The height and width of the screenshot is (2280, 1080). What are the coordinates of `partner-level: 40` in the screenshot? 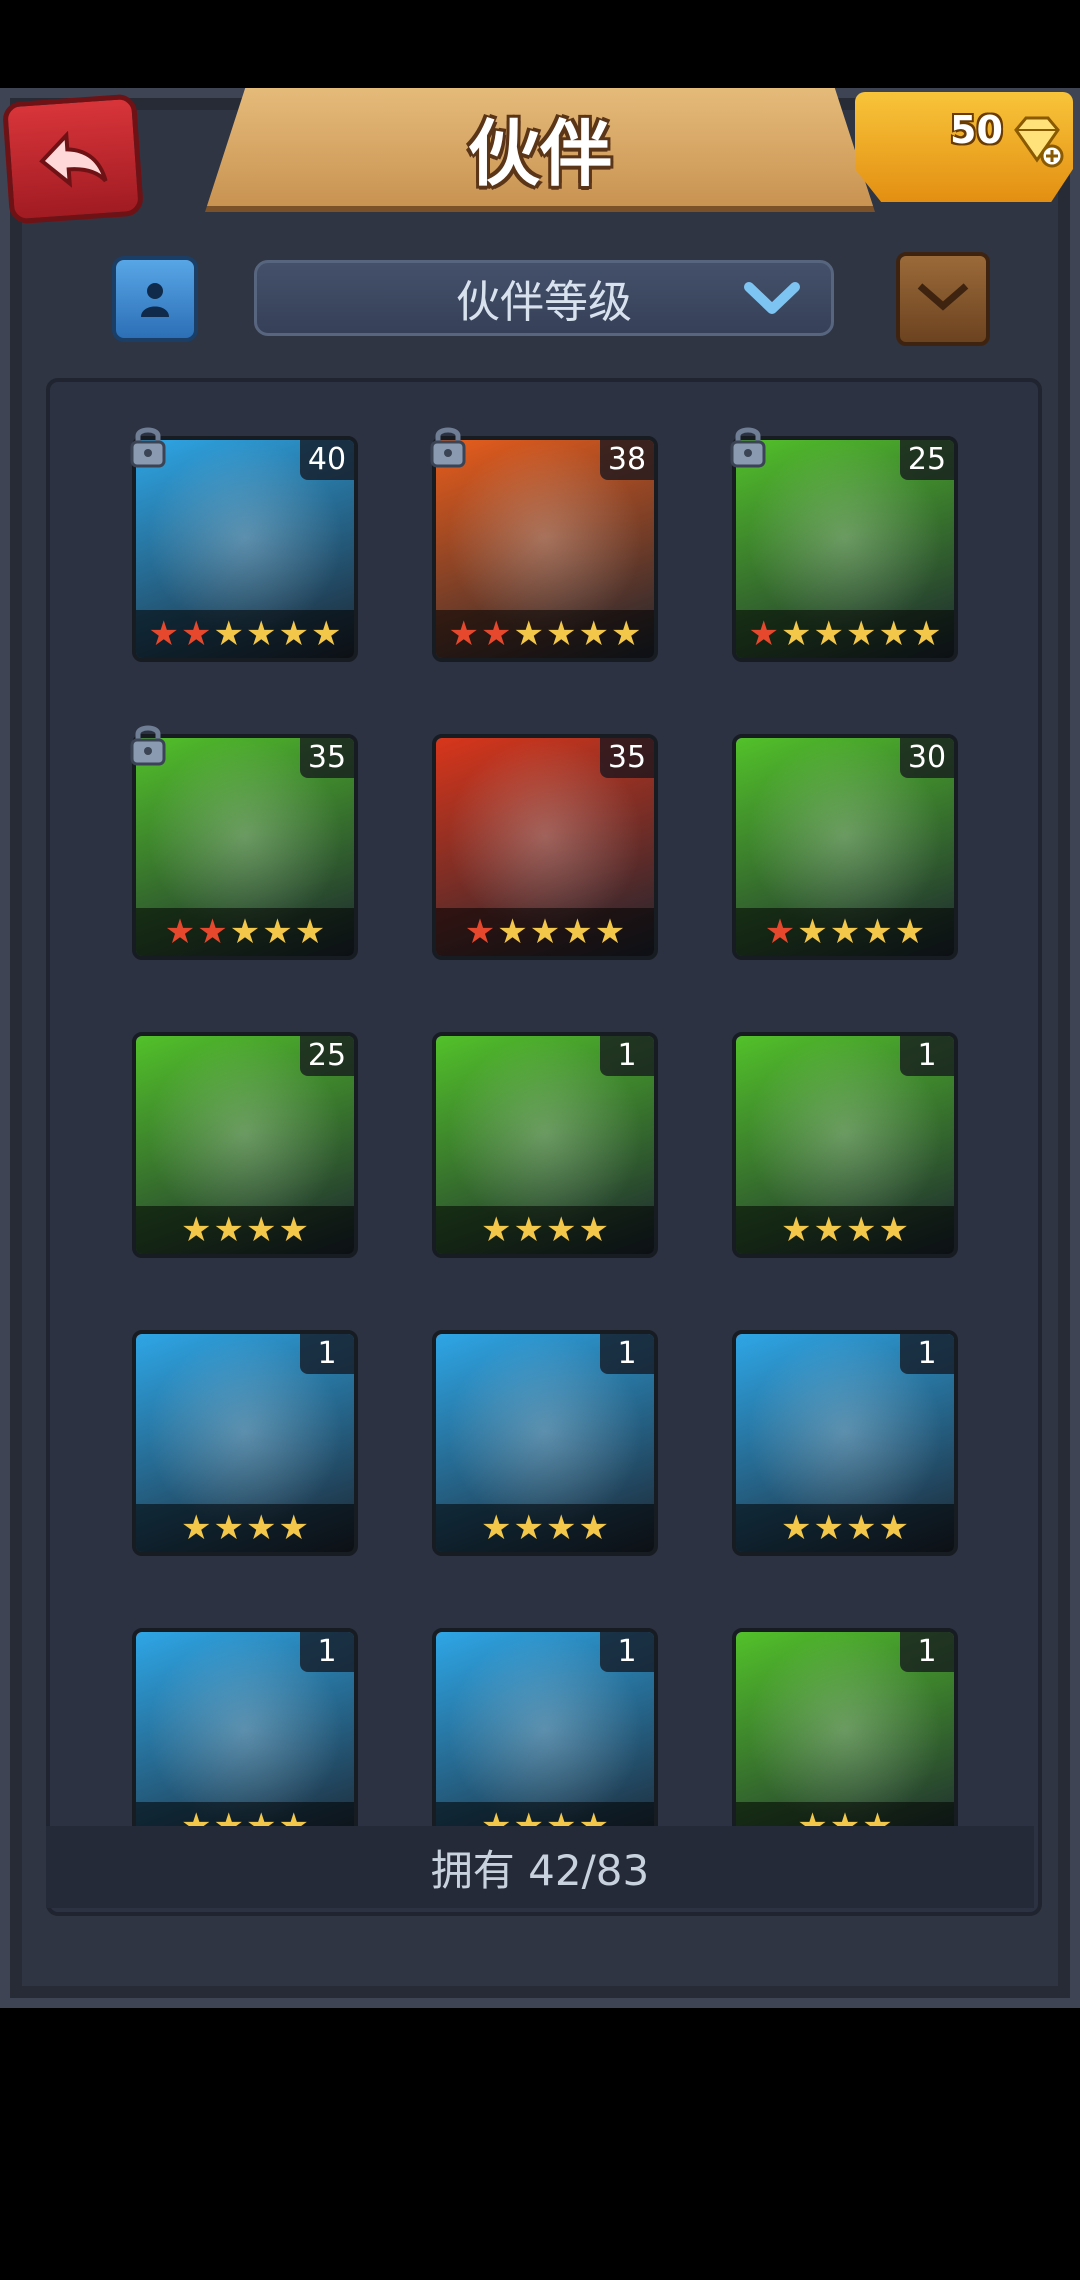 It's located at (327, 460).